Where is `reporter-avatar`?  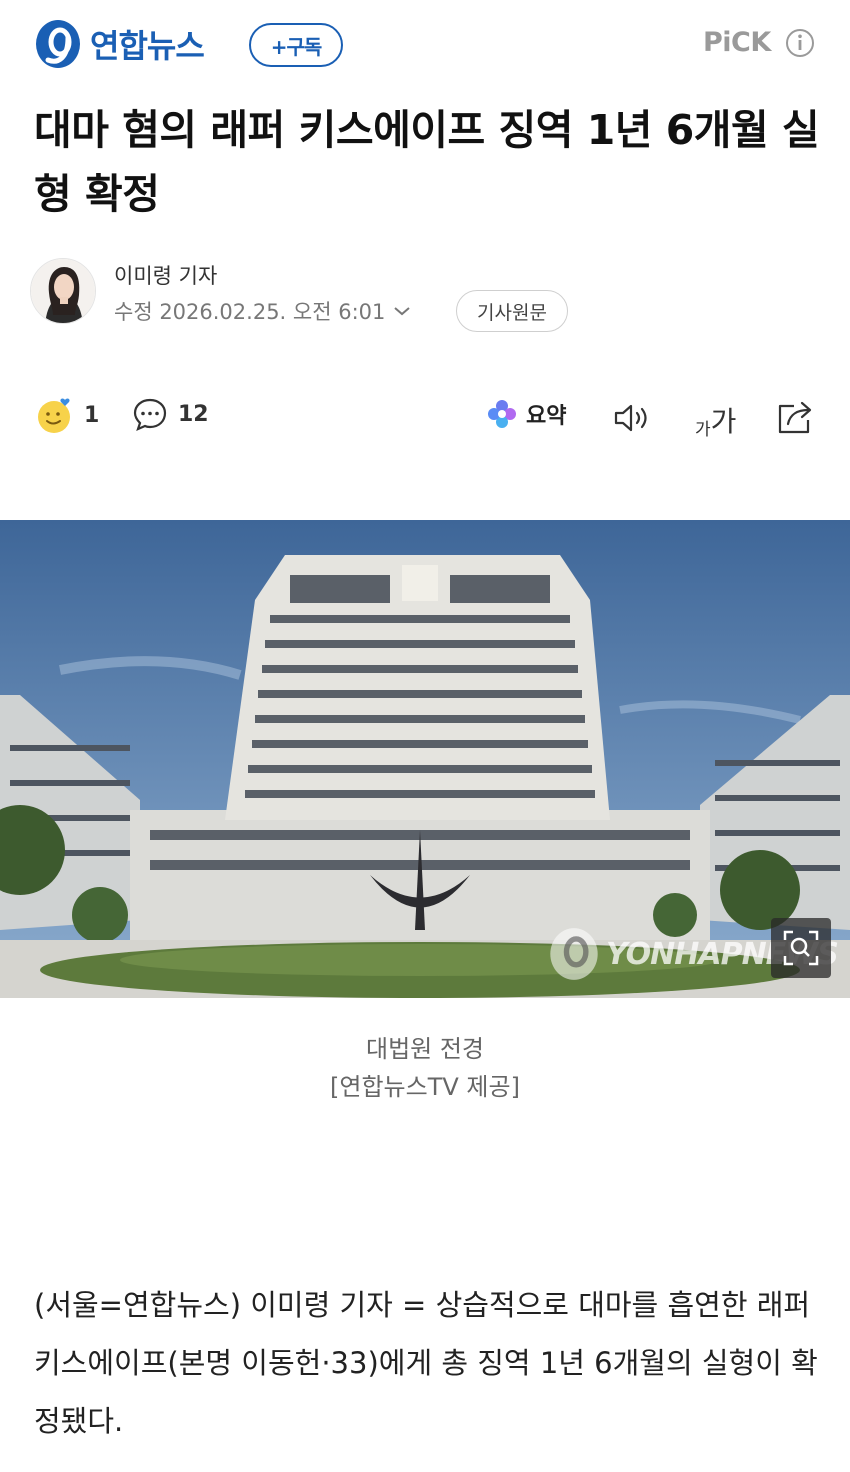 reporter-avatar is located at coordinates (63, 291).